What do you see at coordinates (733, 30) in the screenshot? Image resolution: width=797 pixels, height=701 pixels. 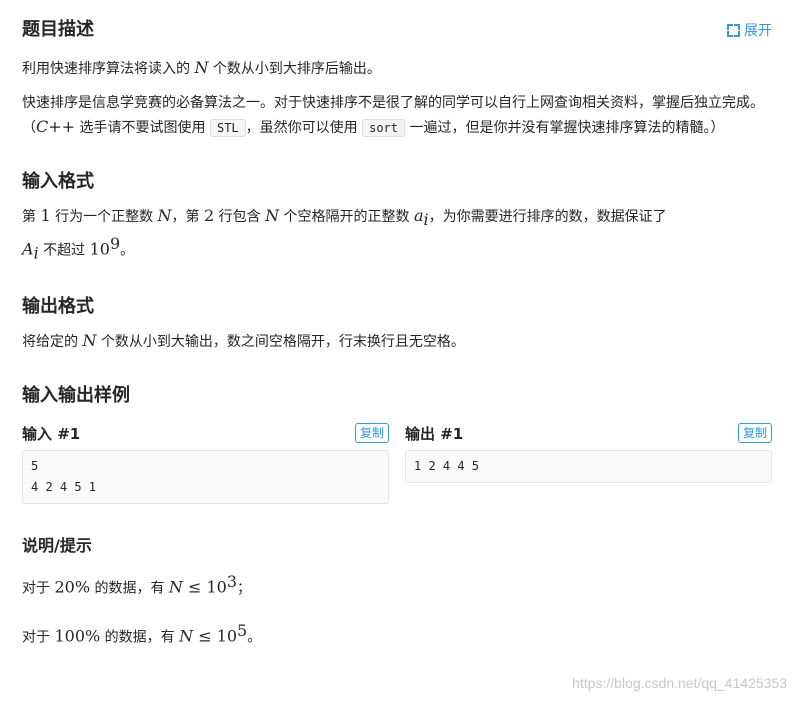 I see `expand-icon` at bounding box center [733, 30].